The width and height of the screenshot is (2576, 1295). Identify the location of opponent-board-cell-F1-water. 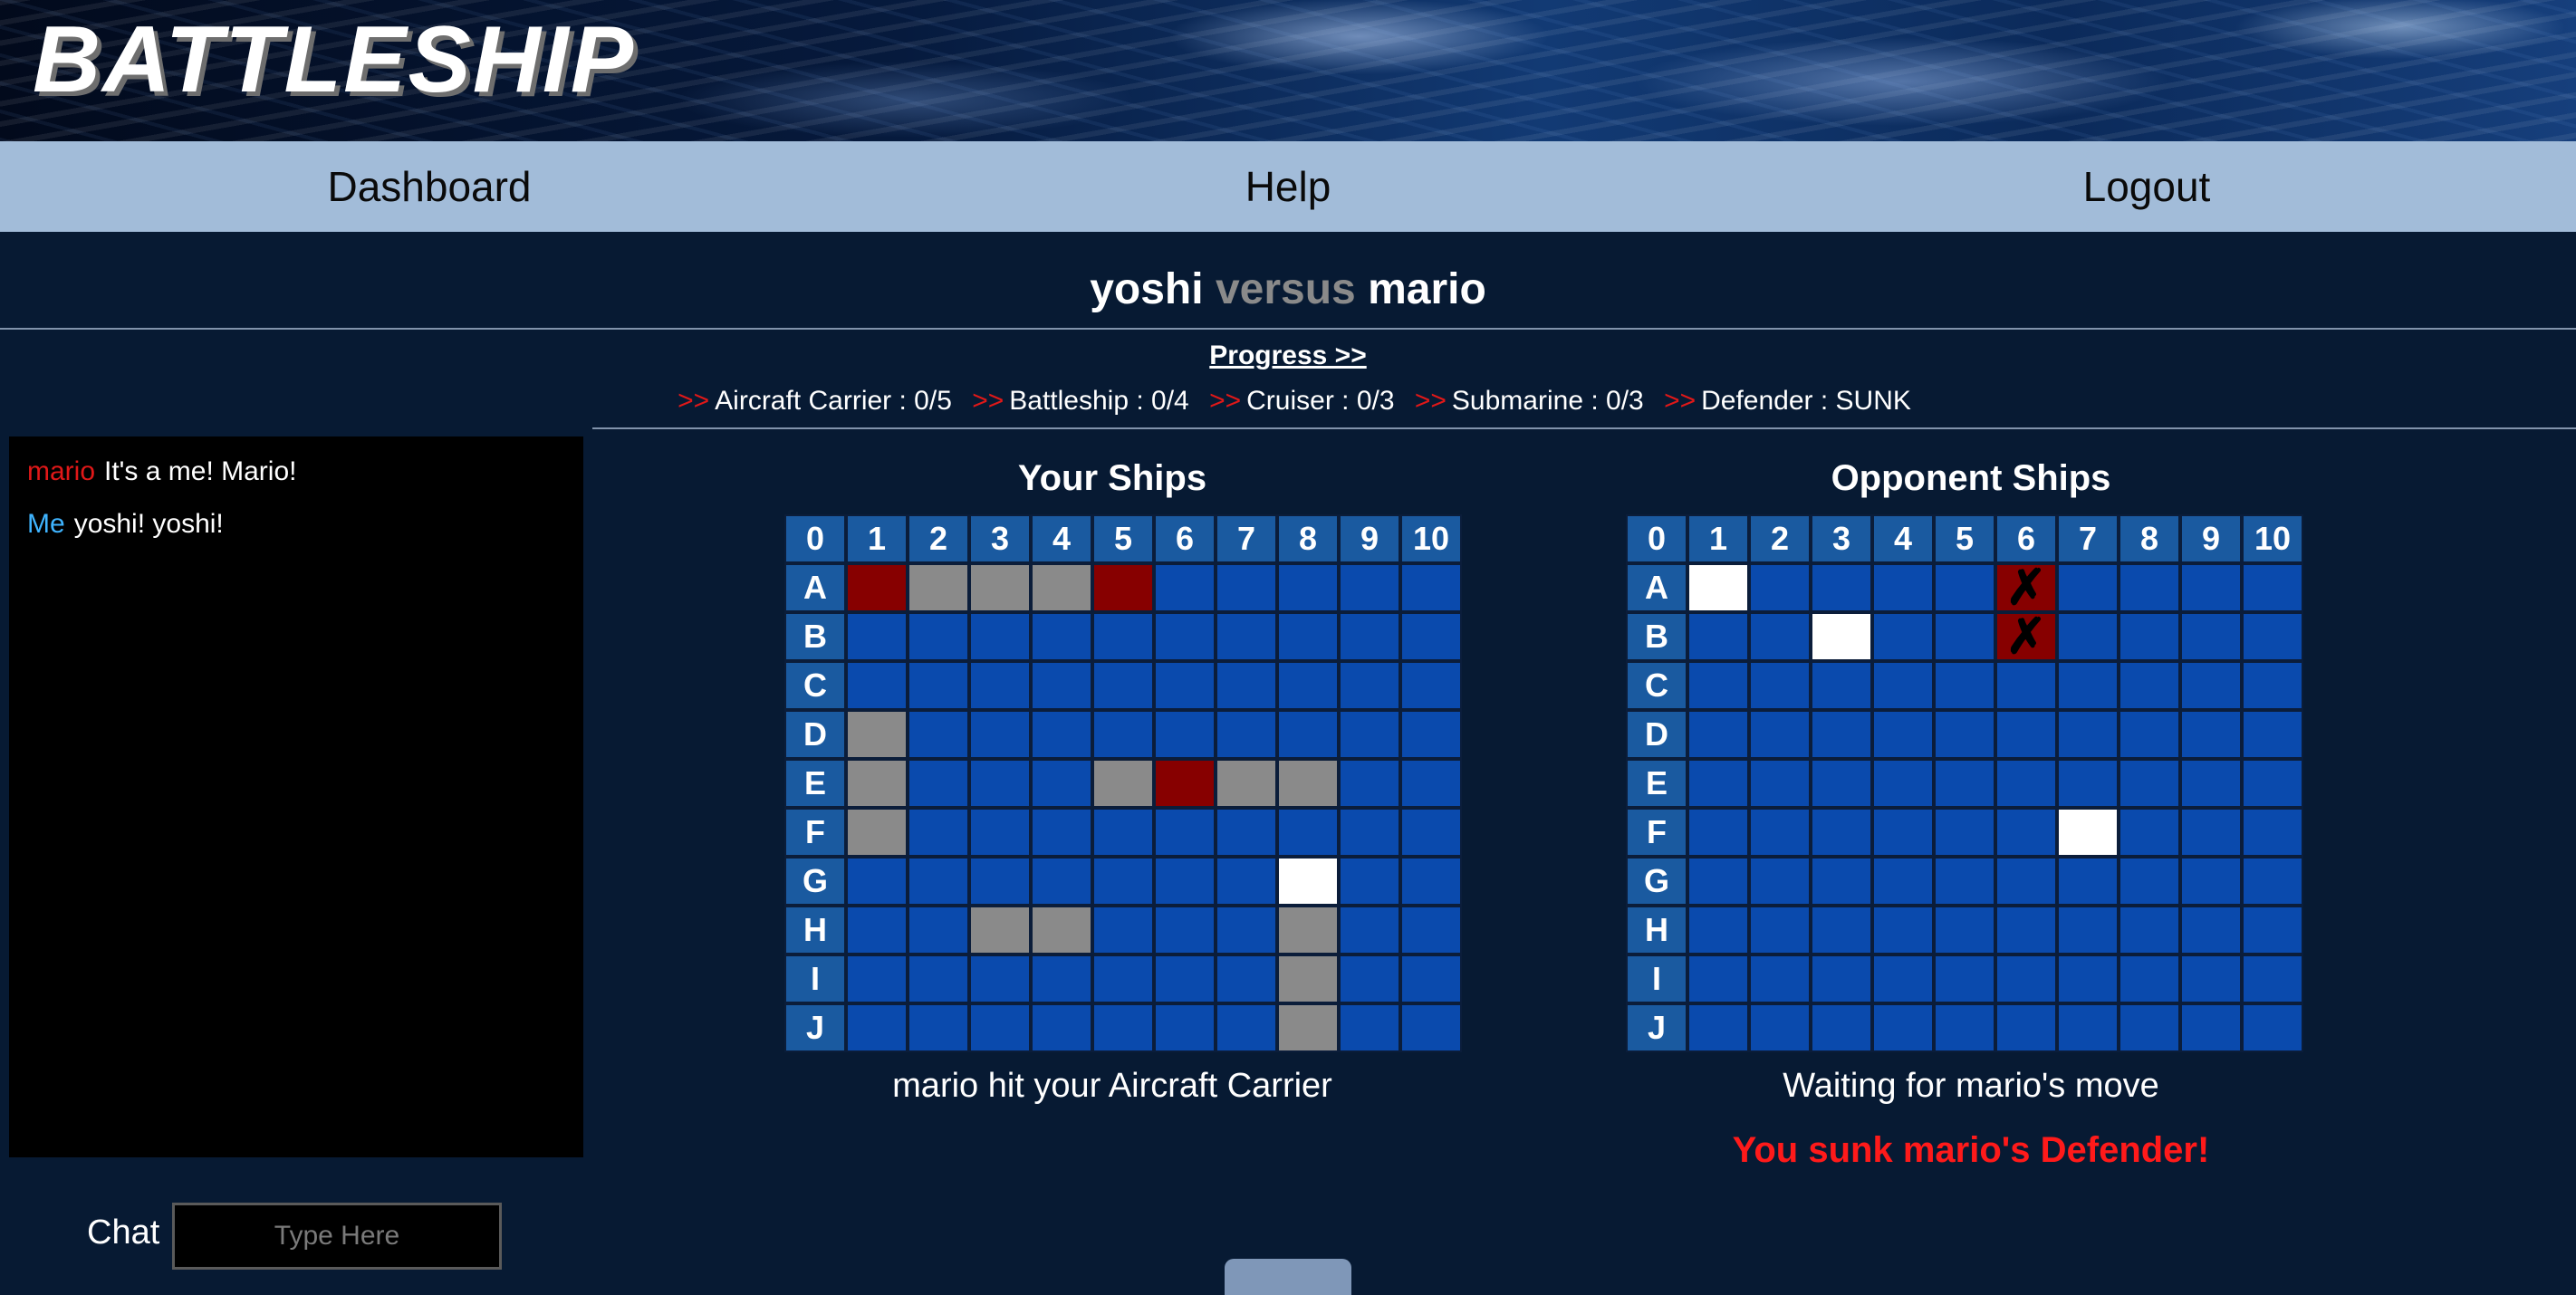
(1718, 833).